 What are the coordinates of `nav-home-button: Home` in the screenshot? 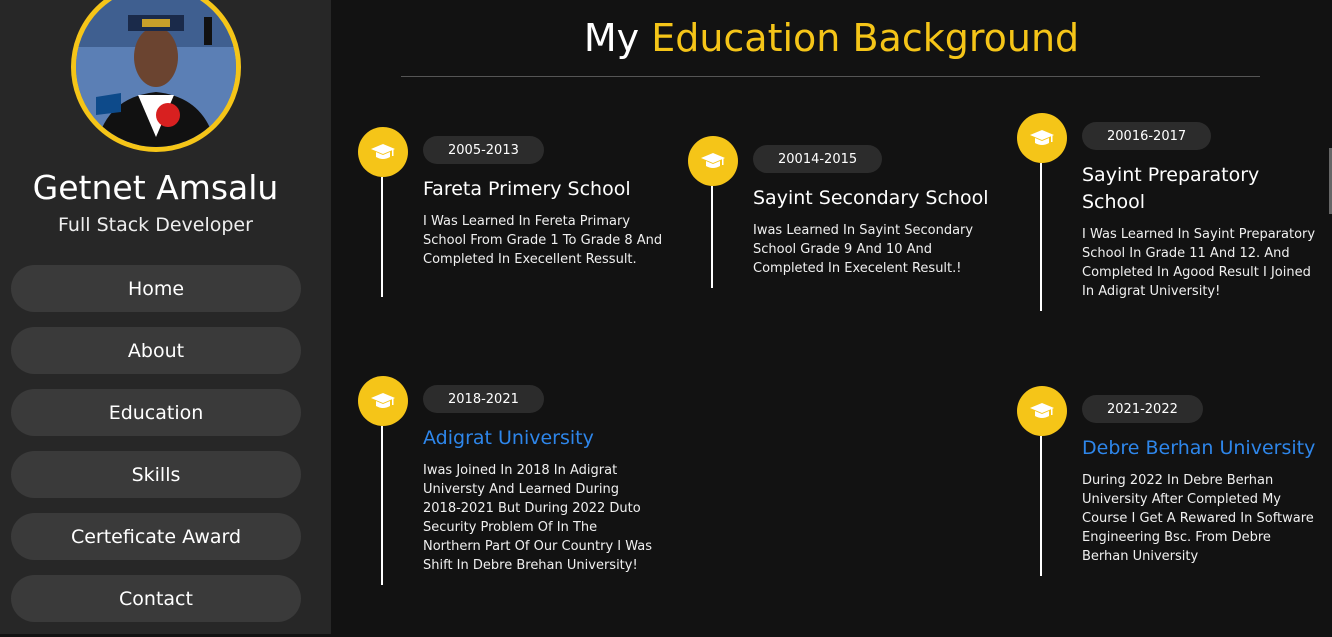 It's located at (156, 288).